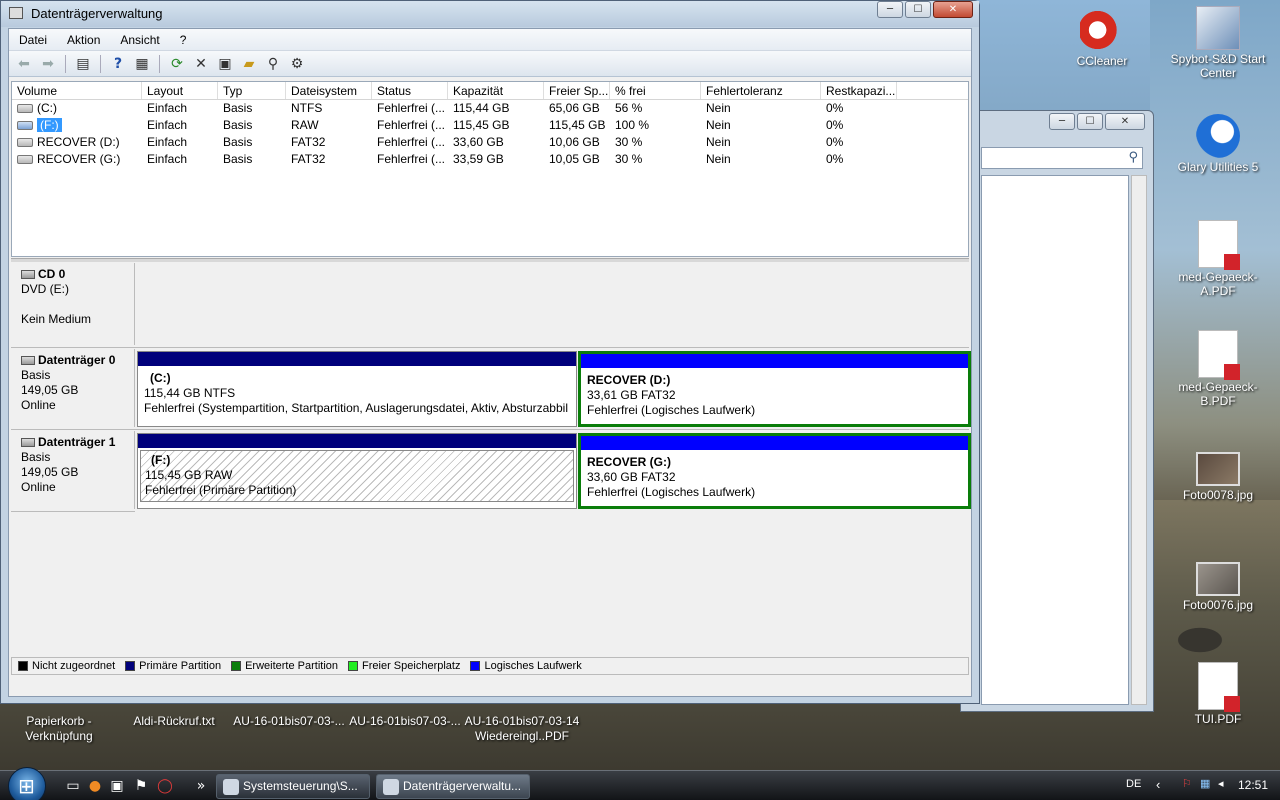  Describe the element at coordinates (159, 63) in the screenshot. I see `toolbar-separator` at that location.